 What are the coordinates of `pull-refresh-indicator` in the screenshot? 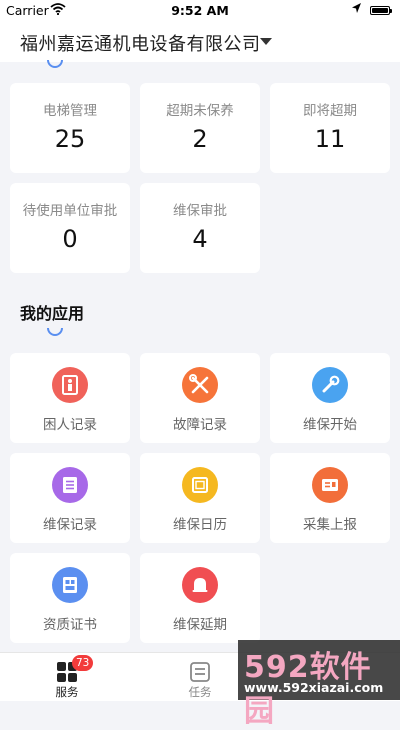 It's located at (55, 64).